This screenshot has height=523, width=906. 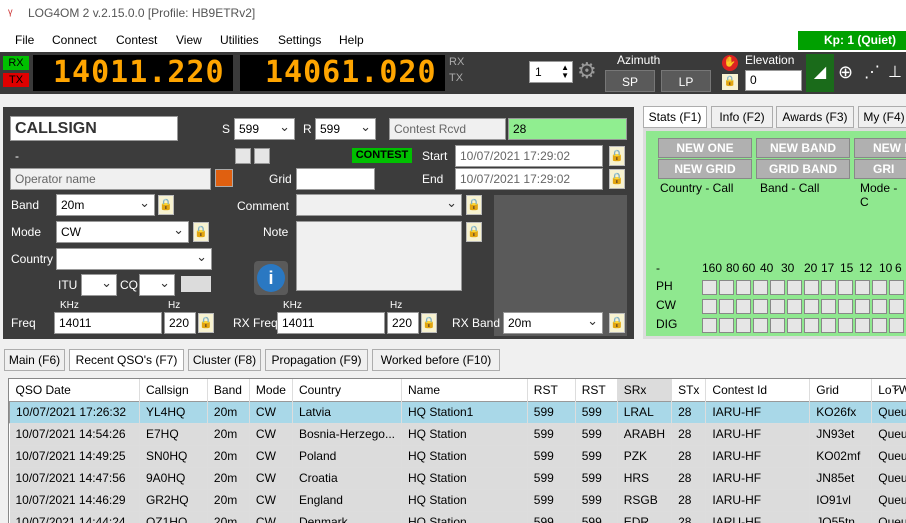 I want to click on lock-icon: 🔒, so click(x=730, y=82).